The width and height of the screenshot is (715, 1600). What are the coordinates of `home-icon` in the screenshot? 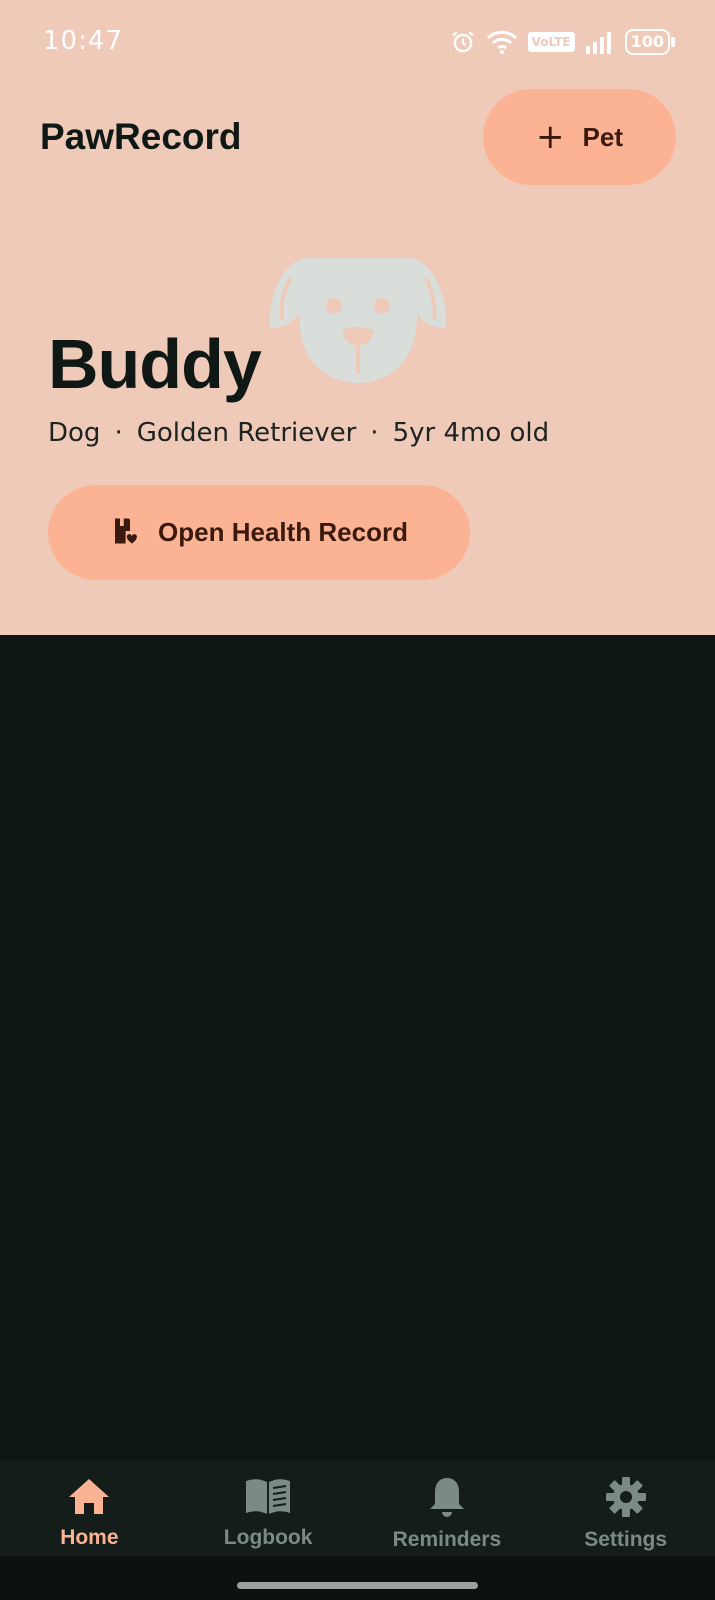 It's located at (89, 1498).